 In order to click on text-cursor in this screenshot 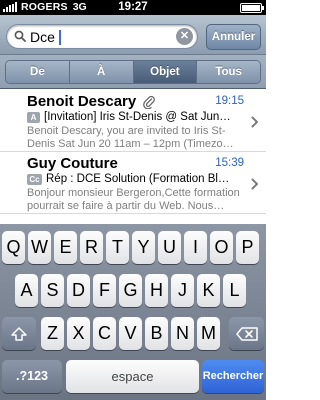, I will do `click(60, 37)`.